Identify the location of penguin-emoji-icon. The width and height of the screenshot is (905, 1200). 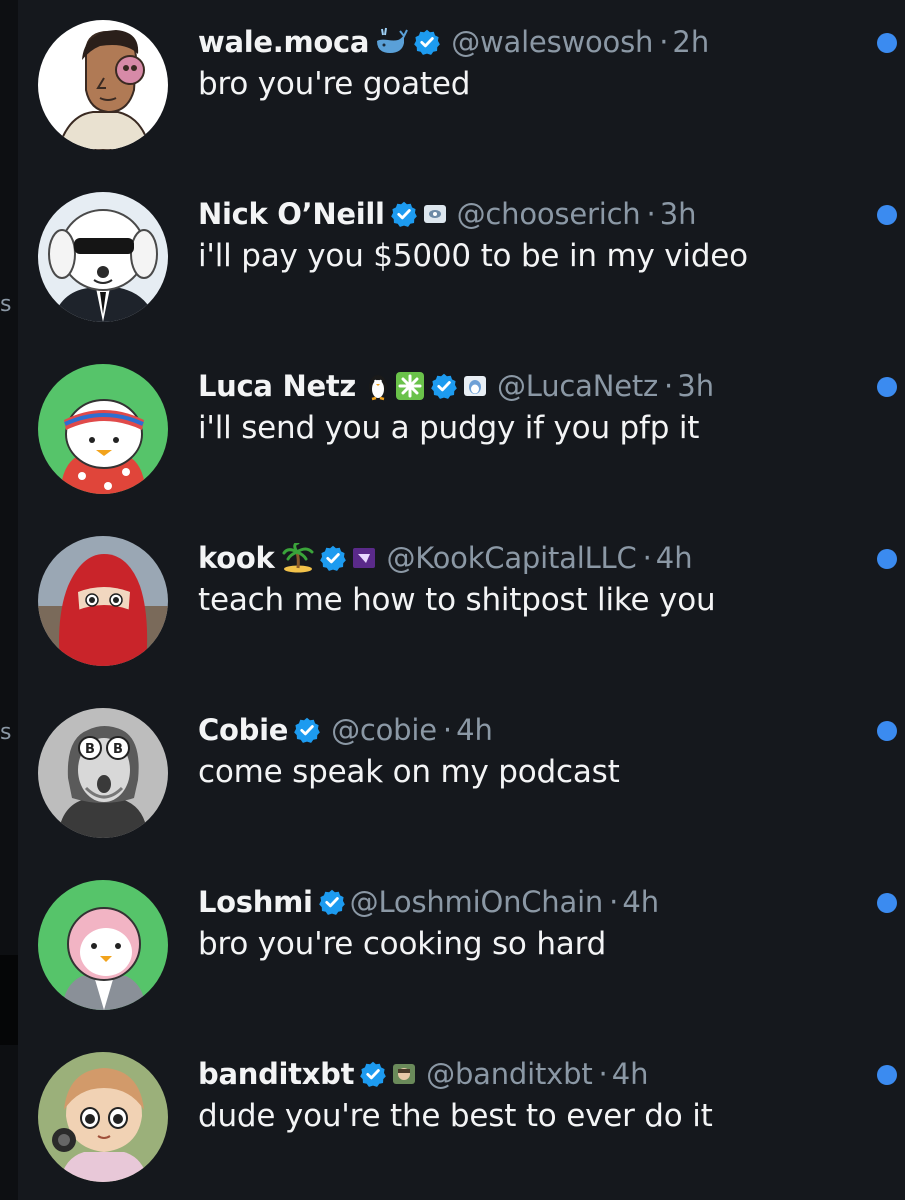
(378, 386).